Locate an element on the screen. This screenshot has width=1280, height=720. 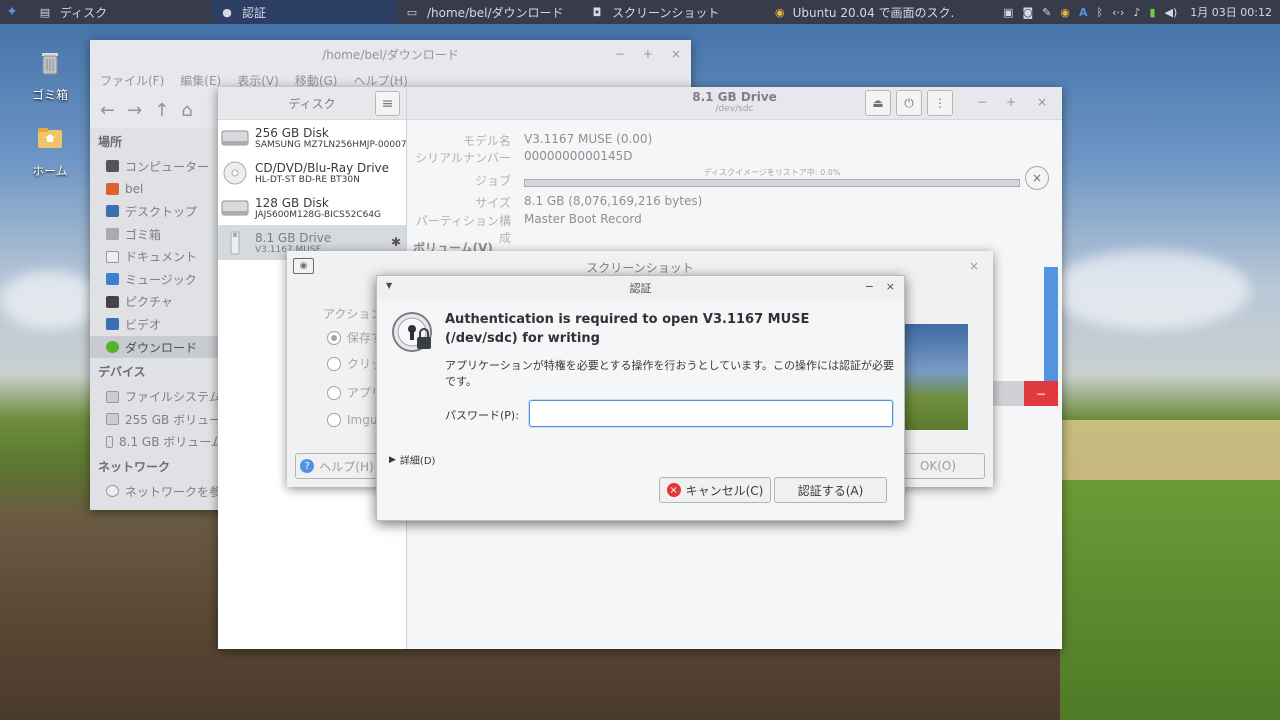
auth-titlebar: ▼ 認証 − × is located at coordinates (640, 288).